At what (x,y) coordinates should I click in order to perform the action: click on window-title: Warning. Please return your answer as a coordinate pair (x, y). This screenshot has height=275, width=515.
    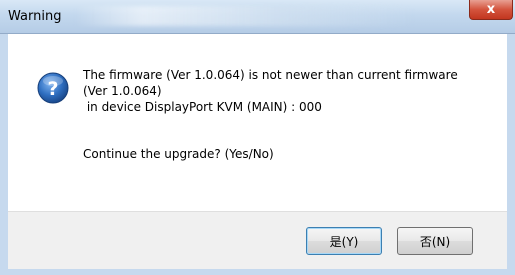
    Looking at the image, I should click on (35, 16).